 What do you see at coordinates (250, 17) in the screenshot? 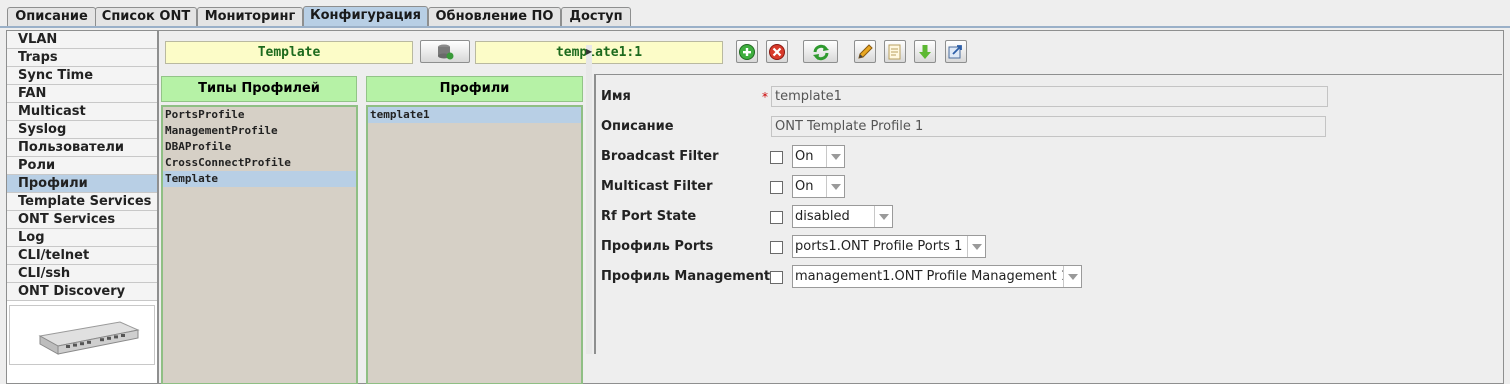
I see `tab-monitoring: Мониторинг` at bounding box center [250, 17].